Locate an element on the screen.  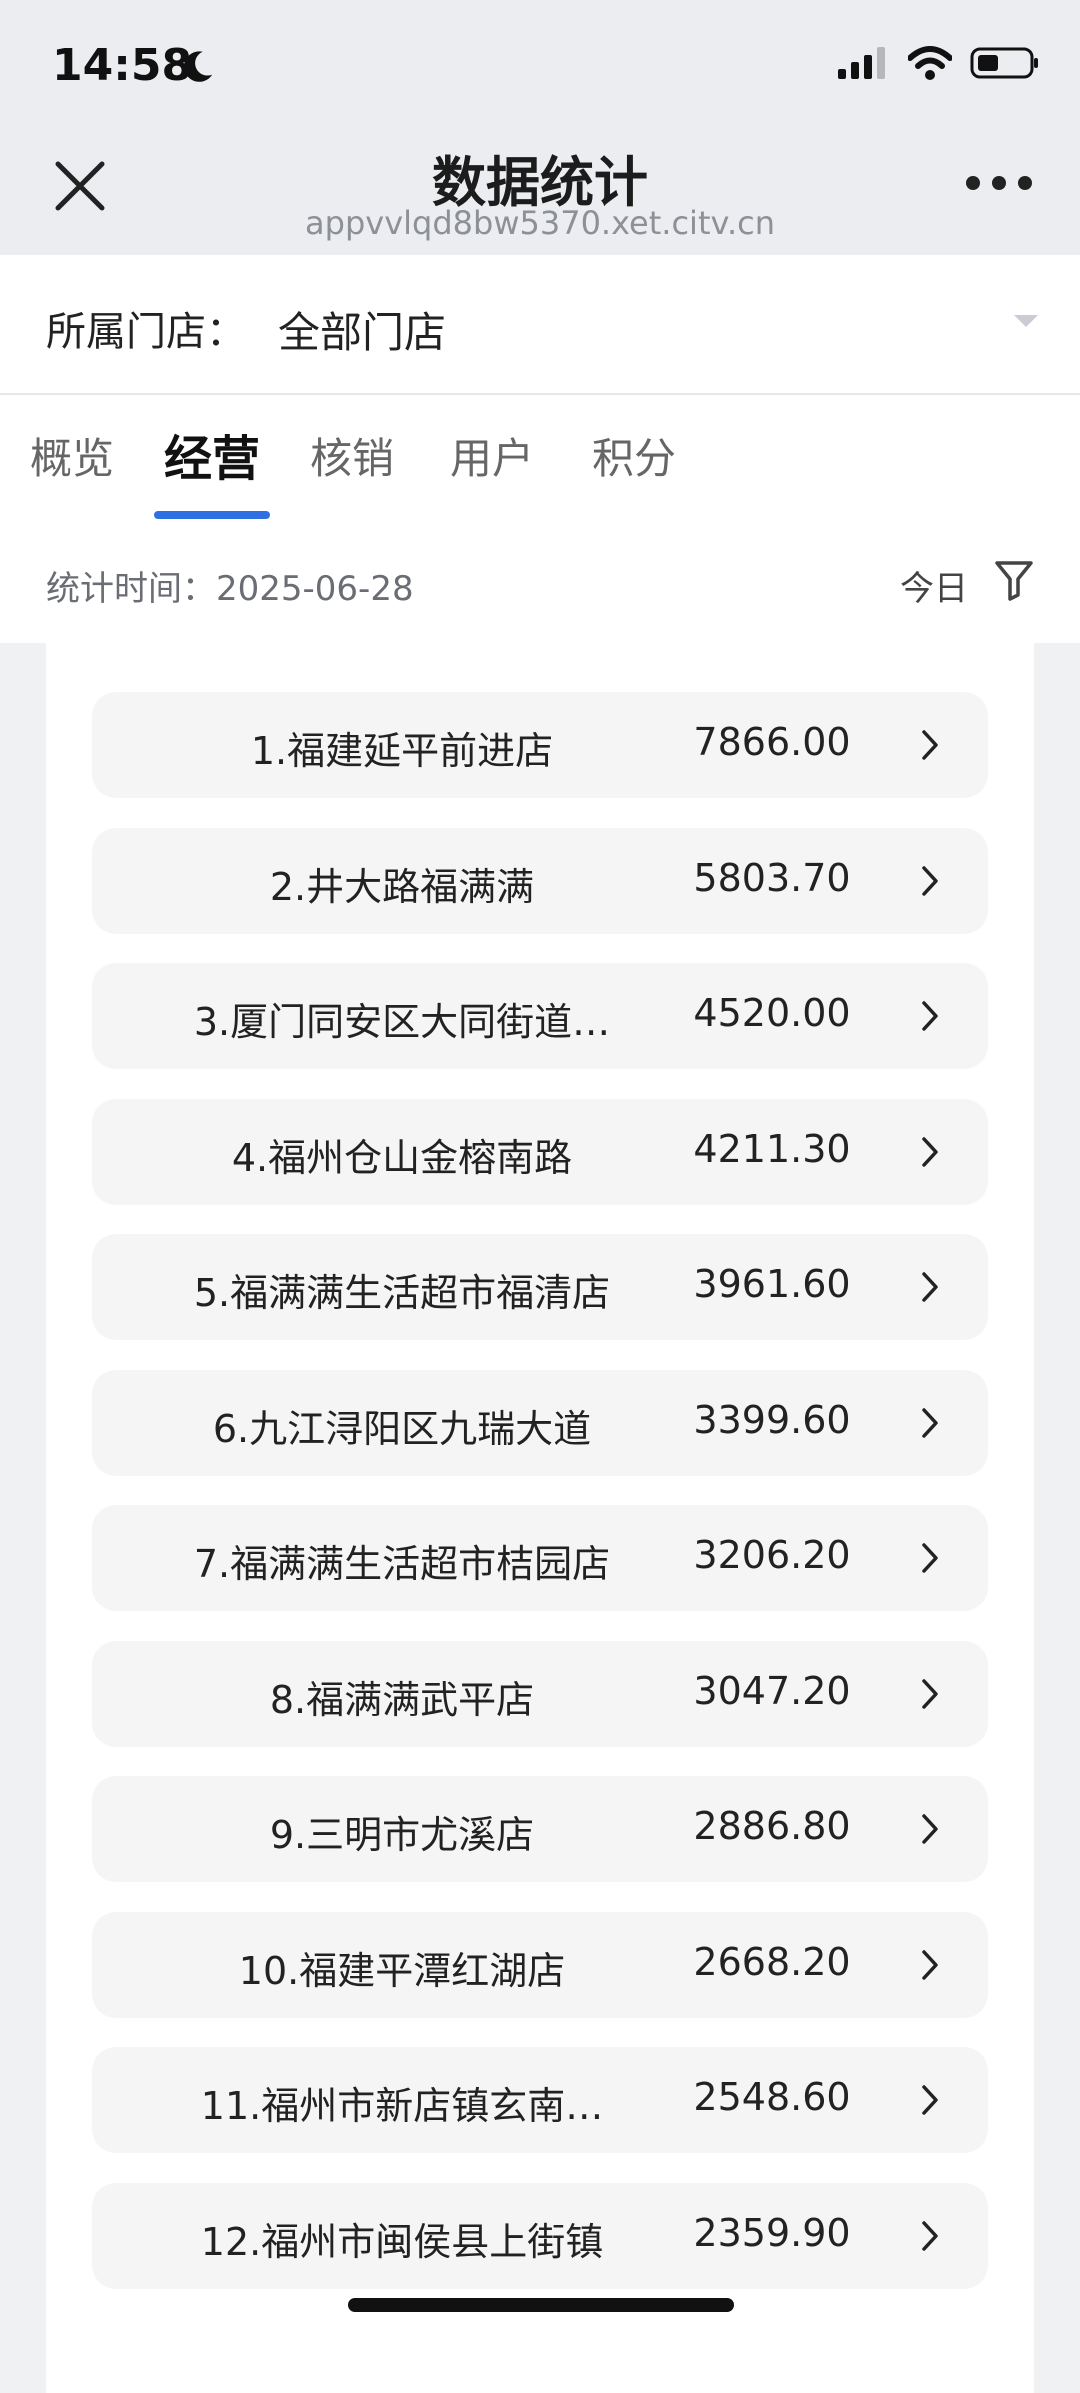
list-item: 9.三明市尤溪店 2886.80 is located at coordinates (540, 1829).